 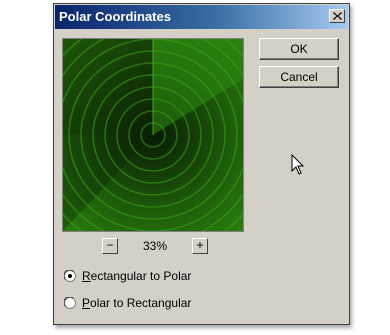 What do you see at coordinates (110, 246) in the screenshot?
I see `zoom-out-button: −` at bounding box center [110, 246].